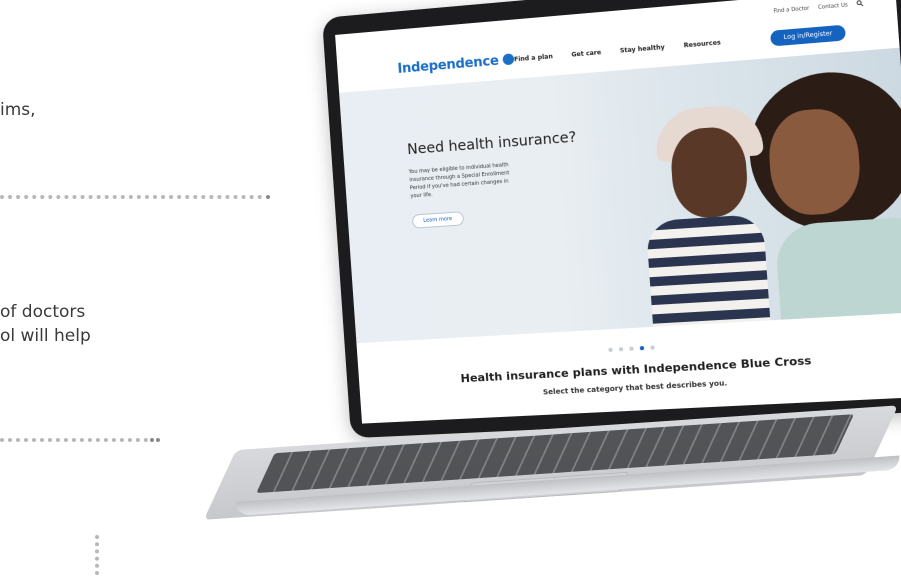 The image size is (901, 576). I want to click on hero-title: Need health insurance?, so click(491, 144).